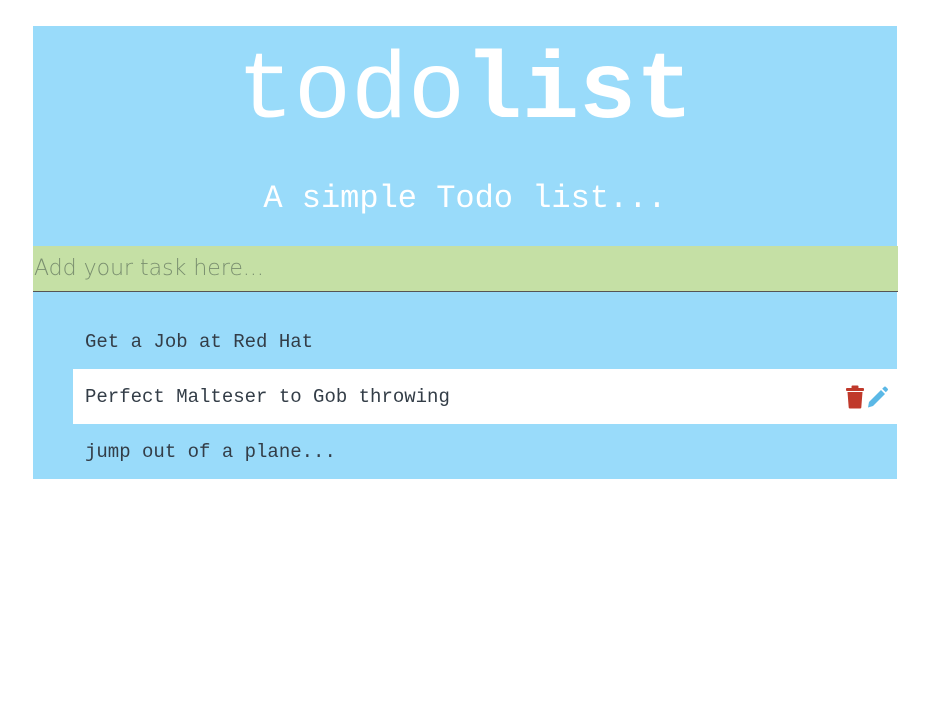 Image resolution: width=936 pixels, height=720 pixels. I want to click on task-input, so click(465, 268).